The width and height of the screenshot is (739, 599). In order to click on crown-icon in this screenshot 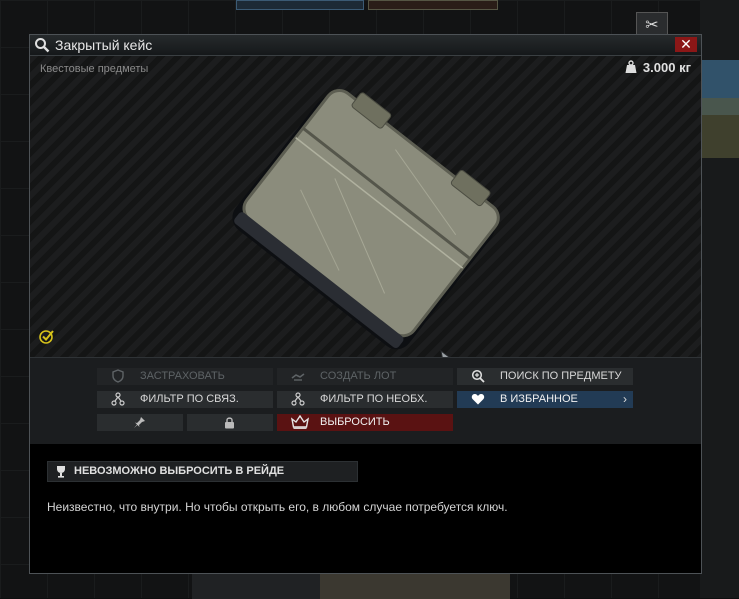, I will do `click(300, 422)`.